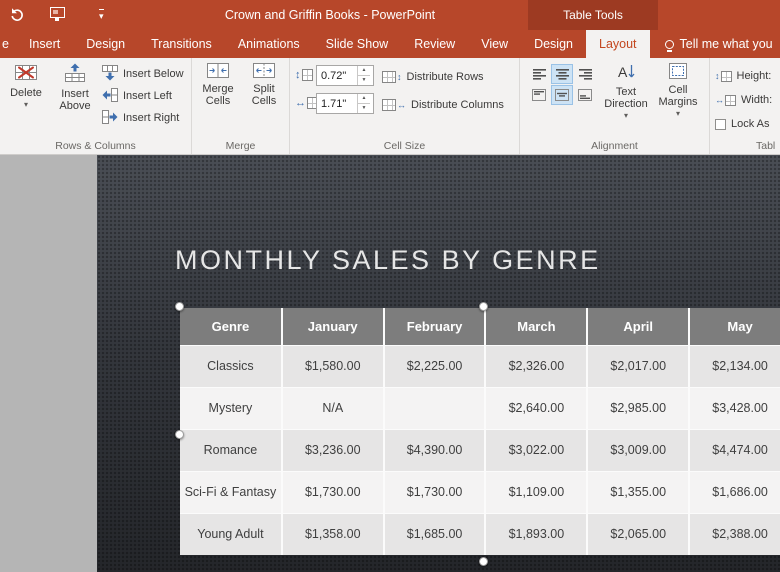  What do you see at coordinates (537, 408) in the screenshot?
I see `table-cell: $2,640.00` at bounding box center [537, 408].